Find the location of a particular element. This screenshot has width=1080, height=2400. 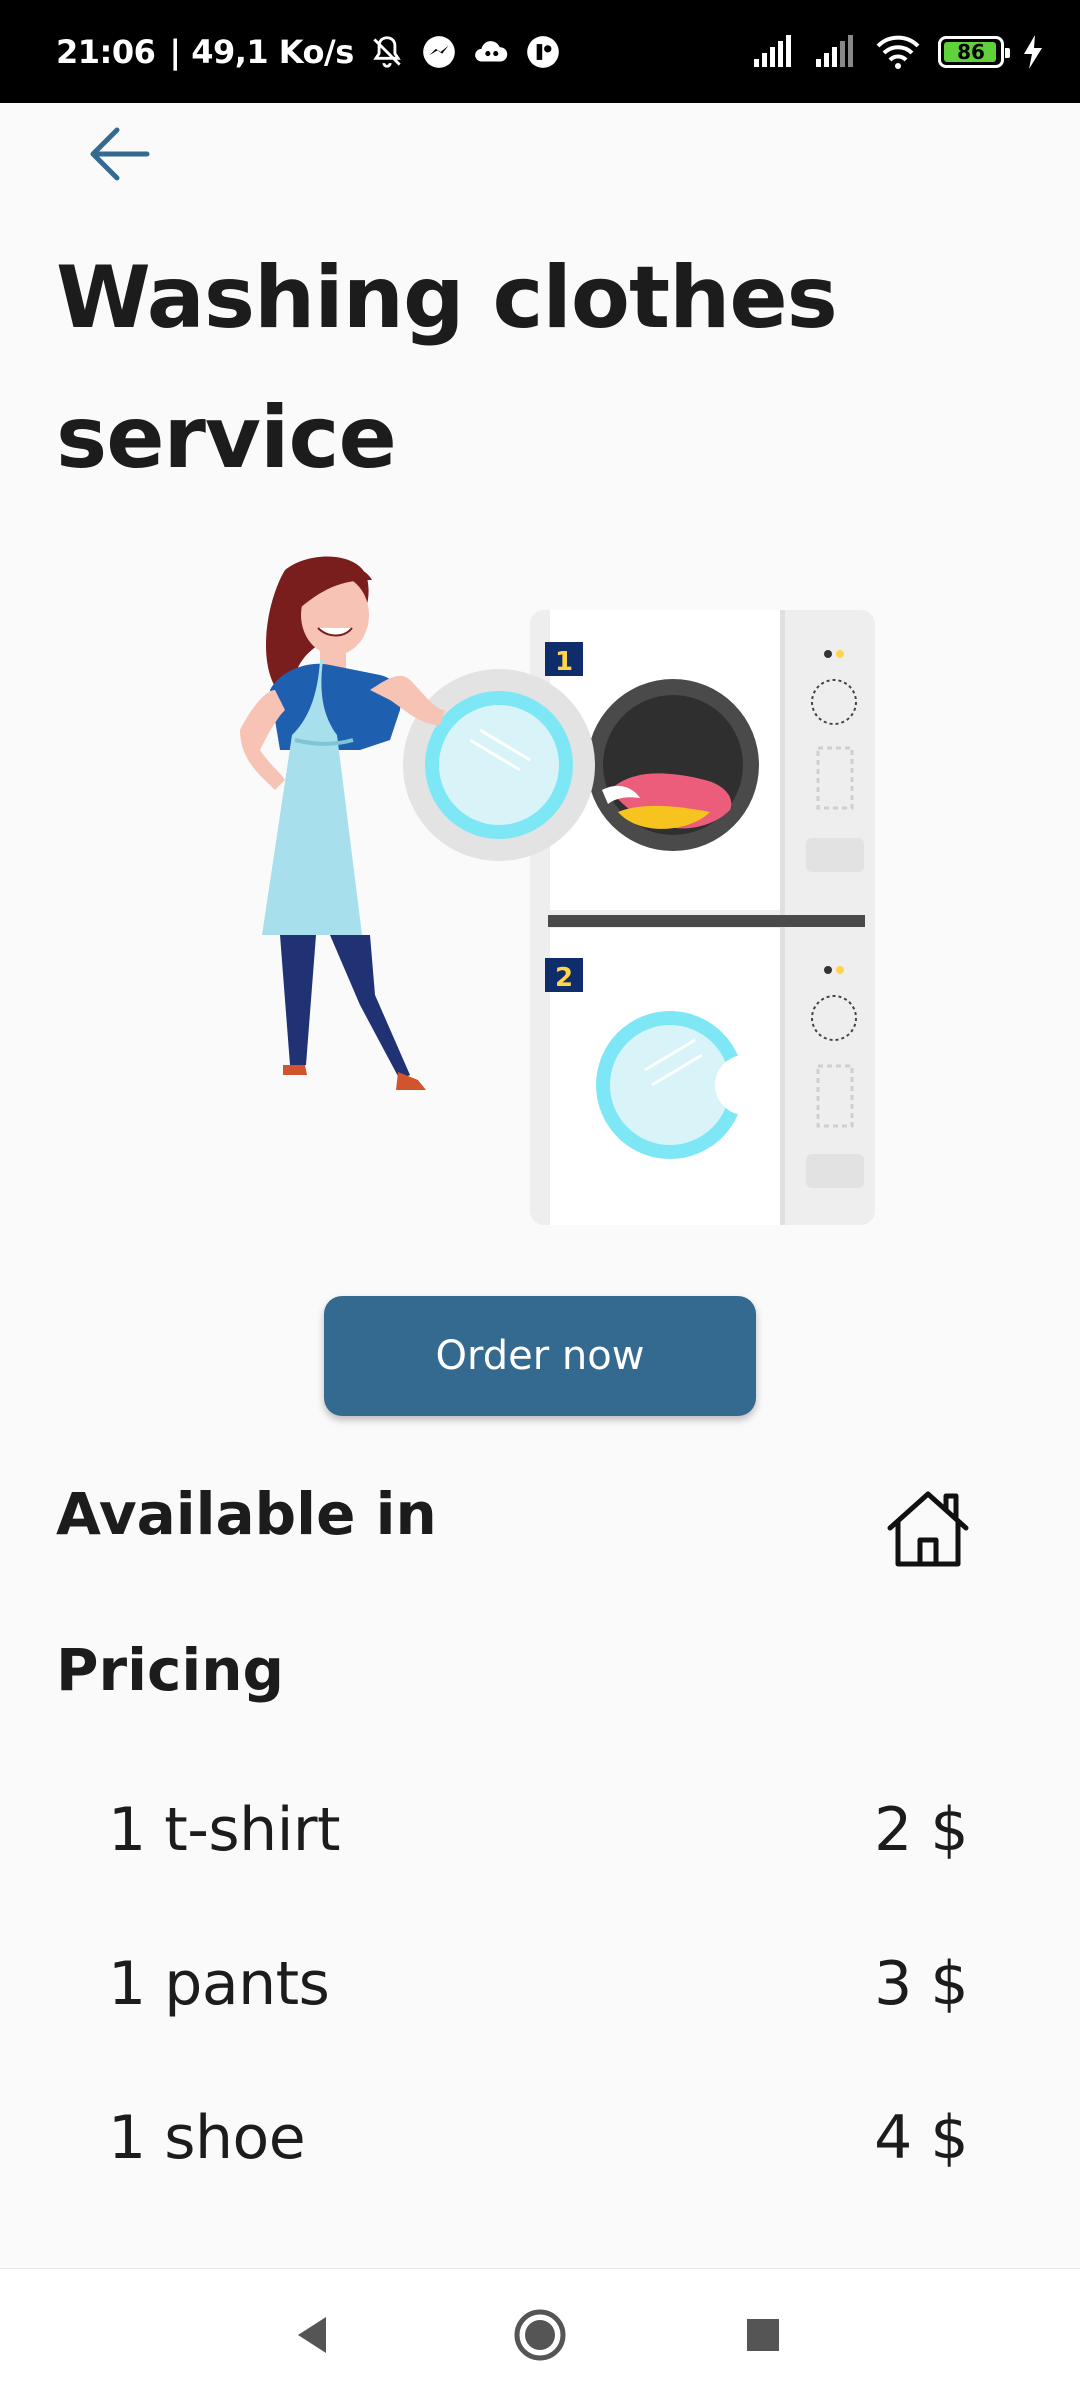

wifi-icon is located at coordinates (898, 52).